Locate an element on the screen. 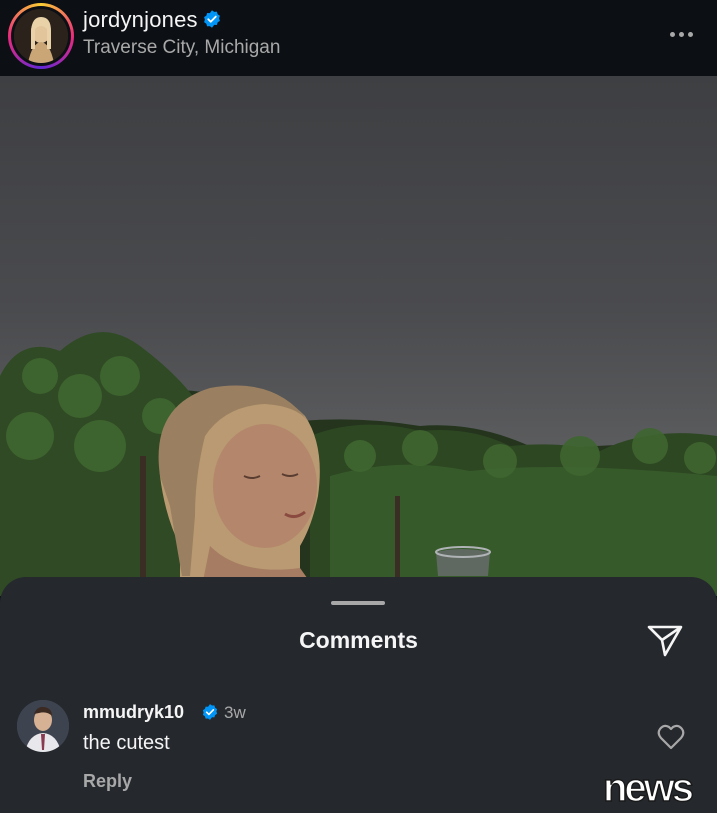 Image resolution: width=717 pixels, height=813 pixels. profile-avatar-story-ring is located at coordinates (41, 36).